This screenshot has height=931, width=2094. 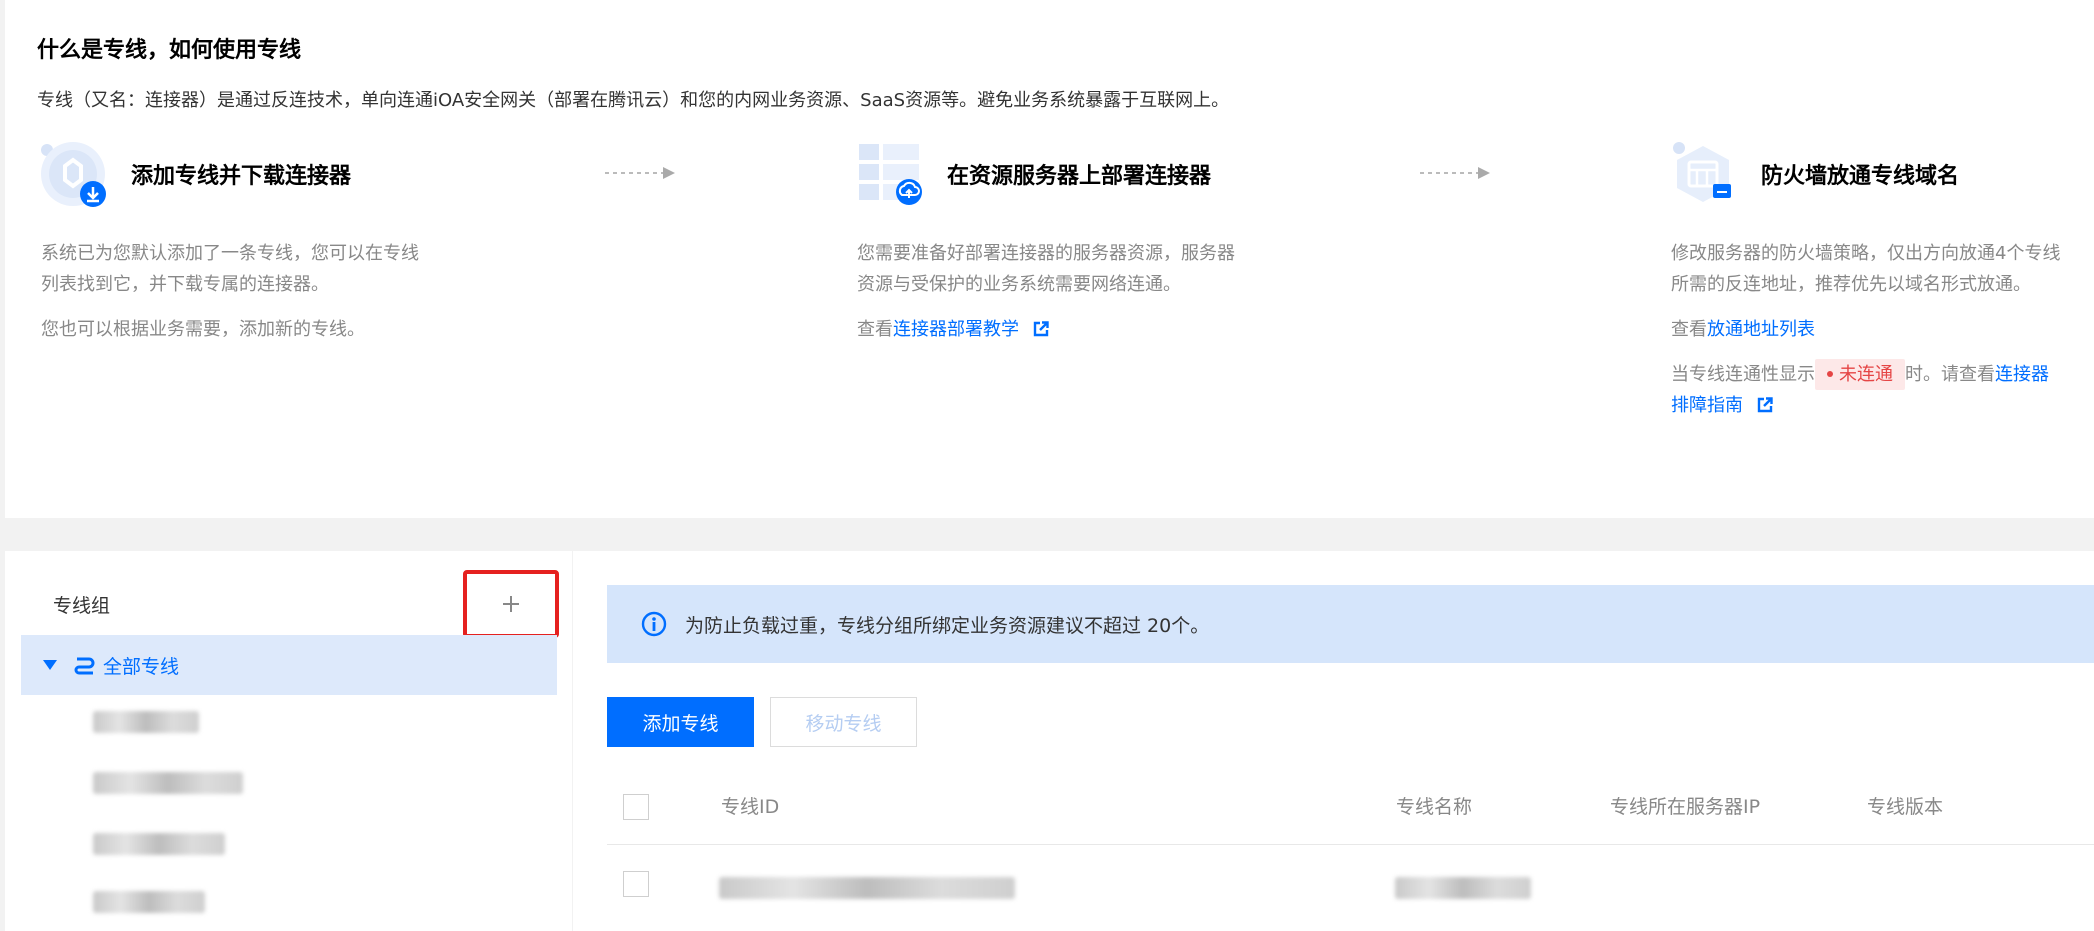 I want to click on status-suffix: 时。请查看, so click(x=1950, y=374).